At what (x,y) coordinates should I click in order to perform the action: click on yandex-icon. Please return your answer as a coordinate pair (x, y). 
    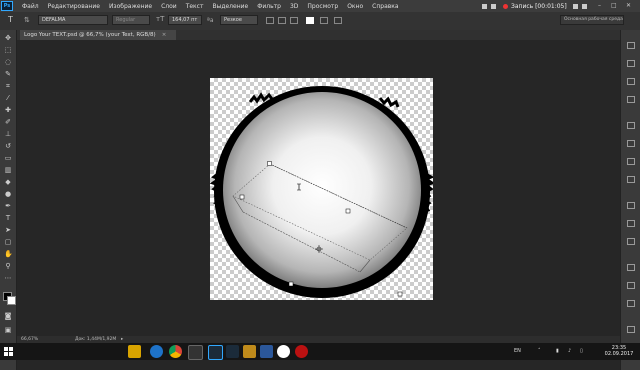
    Looking at the image, I should click on (283, 351).